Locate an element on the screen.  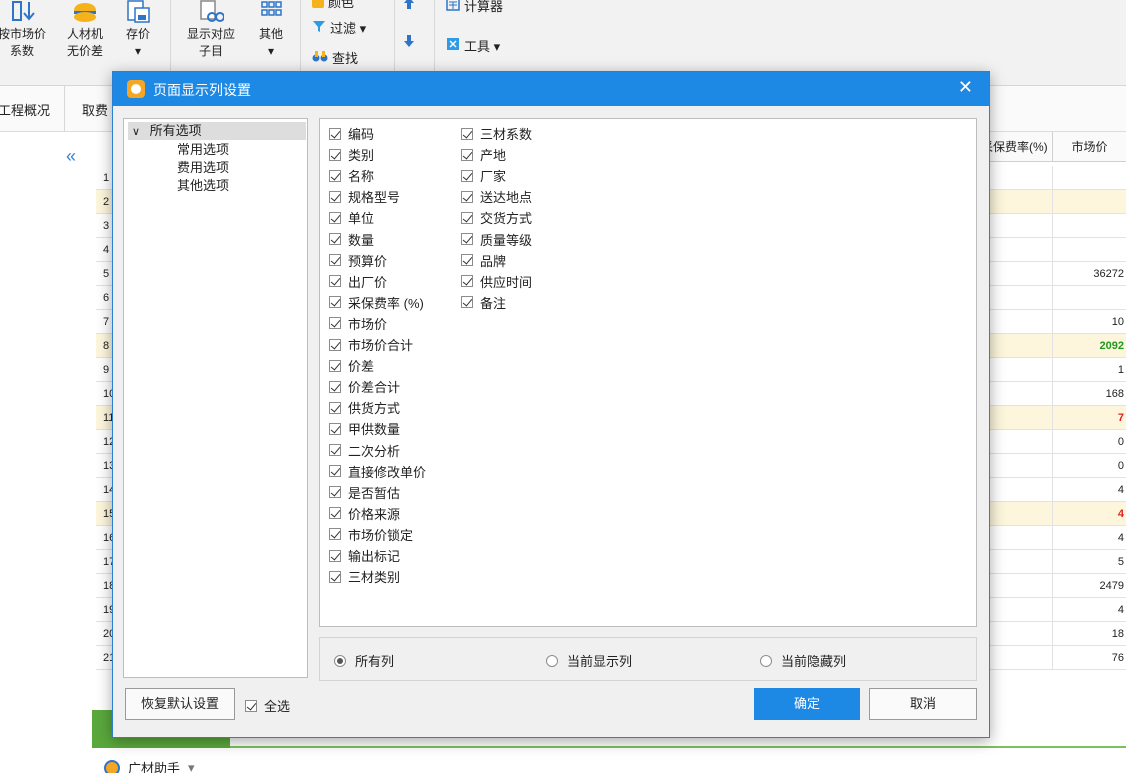
column-checkbox-item: 单位 is located at coordinates (351, 217).